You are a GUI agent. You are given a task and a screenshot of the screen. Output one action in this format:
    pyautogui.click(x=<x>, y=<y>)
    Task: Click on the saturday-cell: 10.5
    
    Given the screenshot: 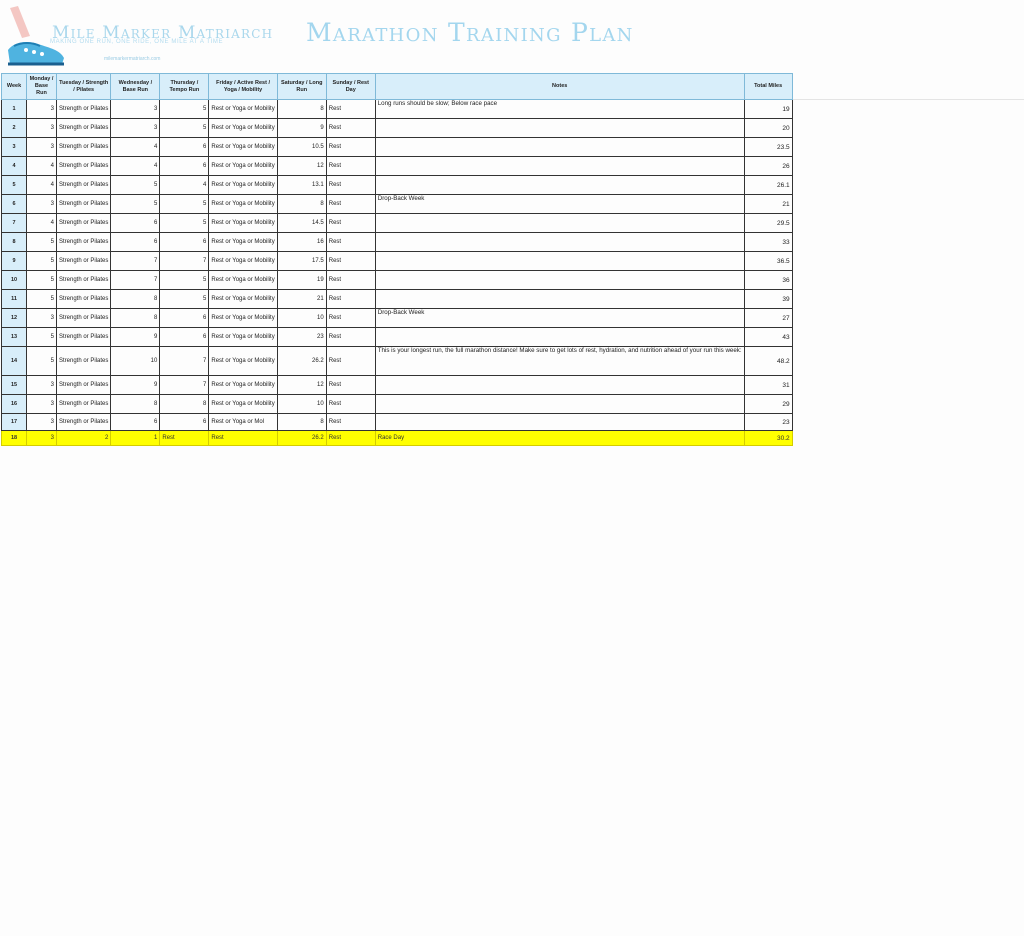 What is the action you would take?
    pyautogui.click(x=301, y=147)
    